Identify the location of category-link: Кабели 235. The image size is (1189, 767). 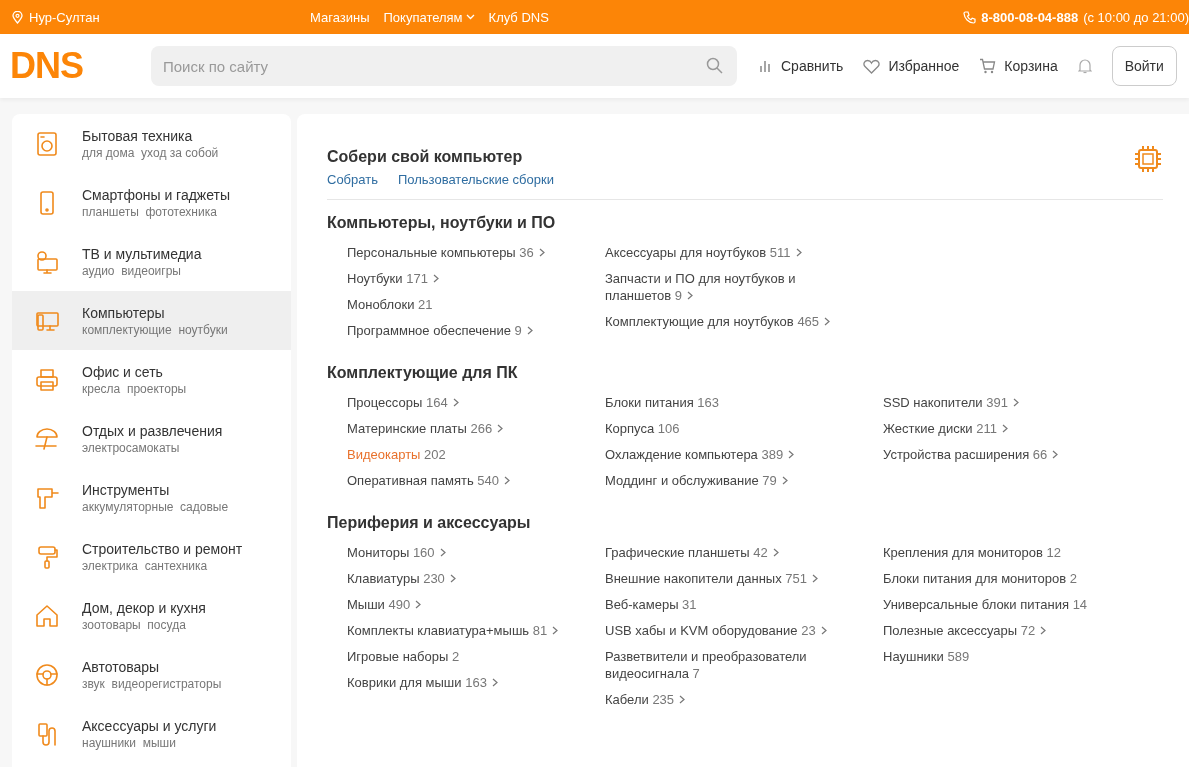
(722, 700).